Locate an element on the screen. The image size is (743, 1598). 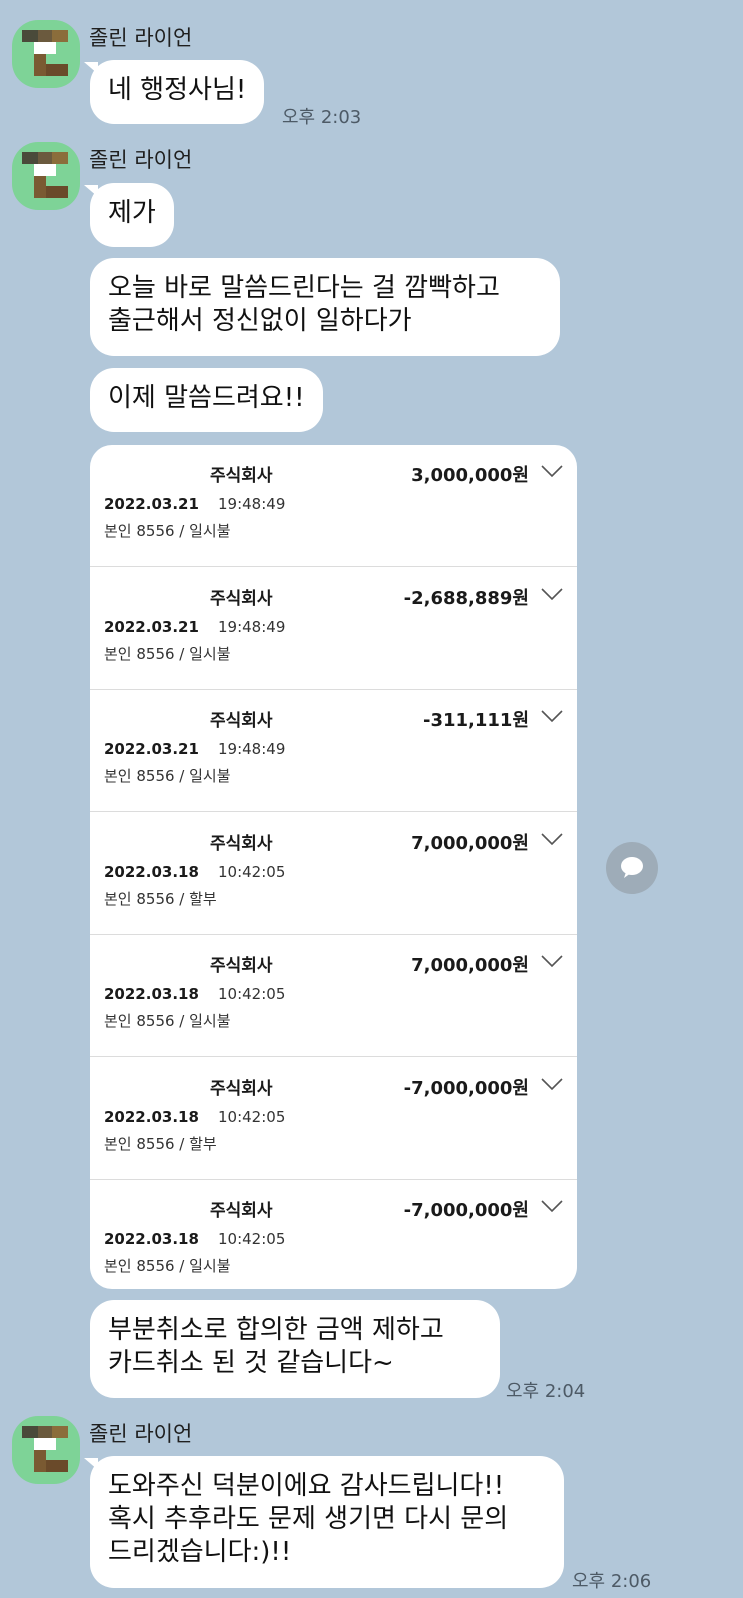
message-bubble: 오늘 바로 말씀드린다는 걸 깜빡하고 출근해서 정신없이 일하다가 is located at coordinates (325, 307).